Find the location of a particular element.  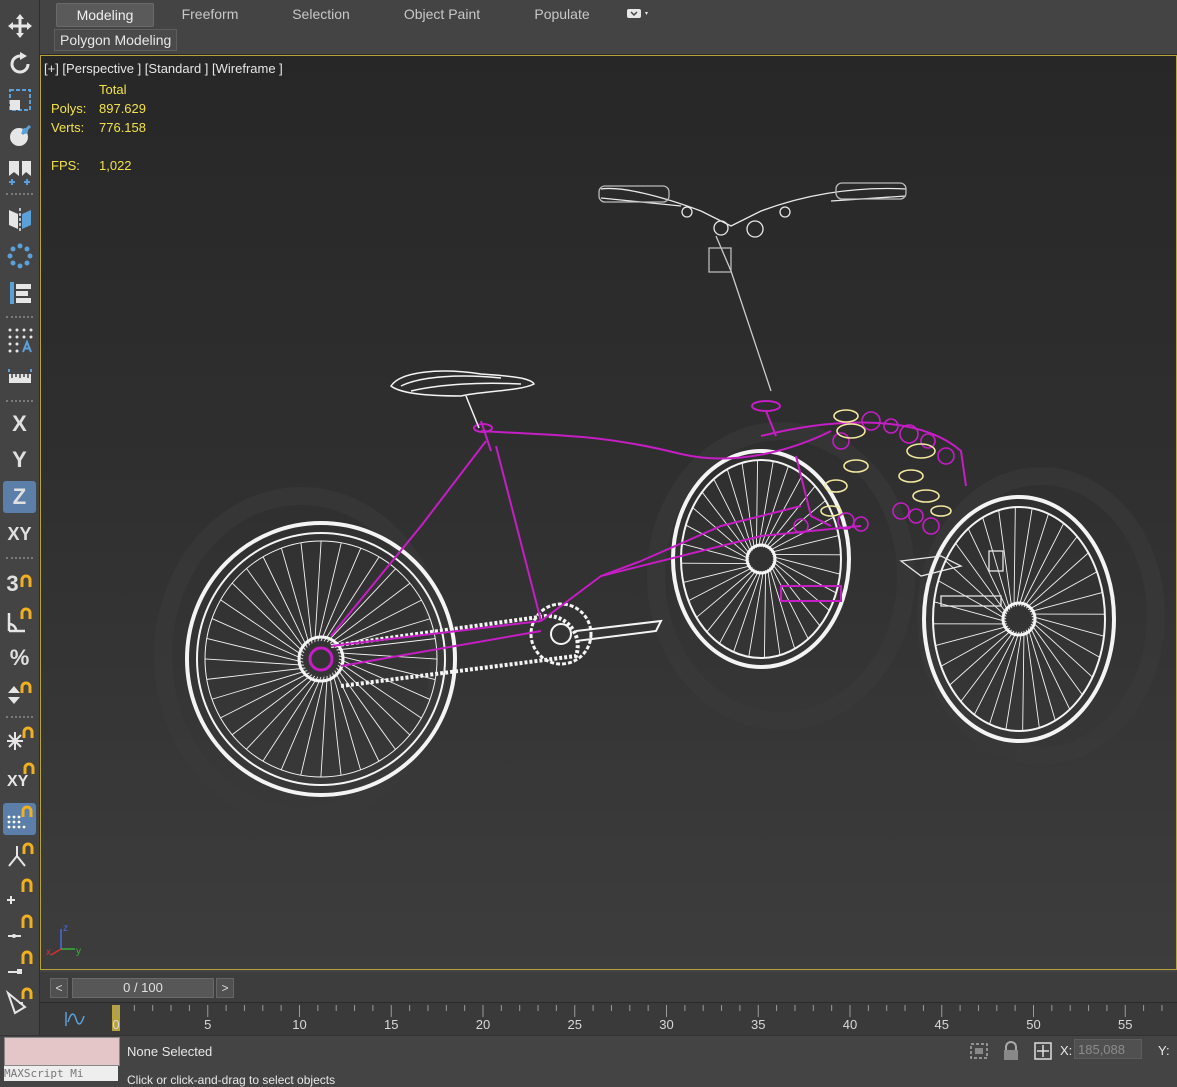

ribbon-panel-bar: Polygon Modeling is located at coordinates (608, 41).